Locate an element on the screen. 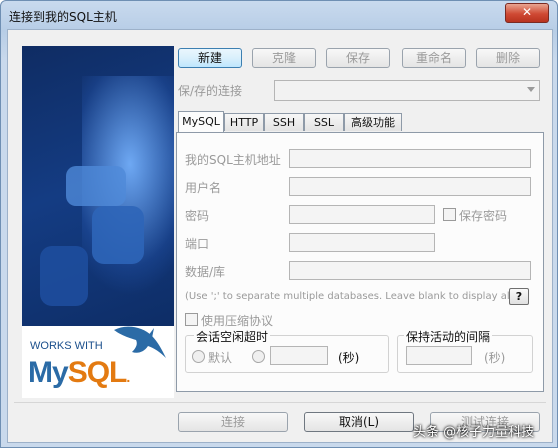 The width and height of the screenshot is (558, 448). idle-default-radio is located at coordinates (198, 356).